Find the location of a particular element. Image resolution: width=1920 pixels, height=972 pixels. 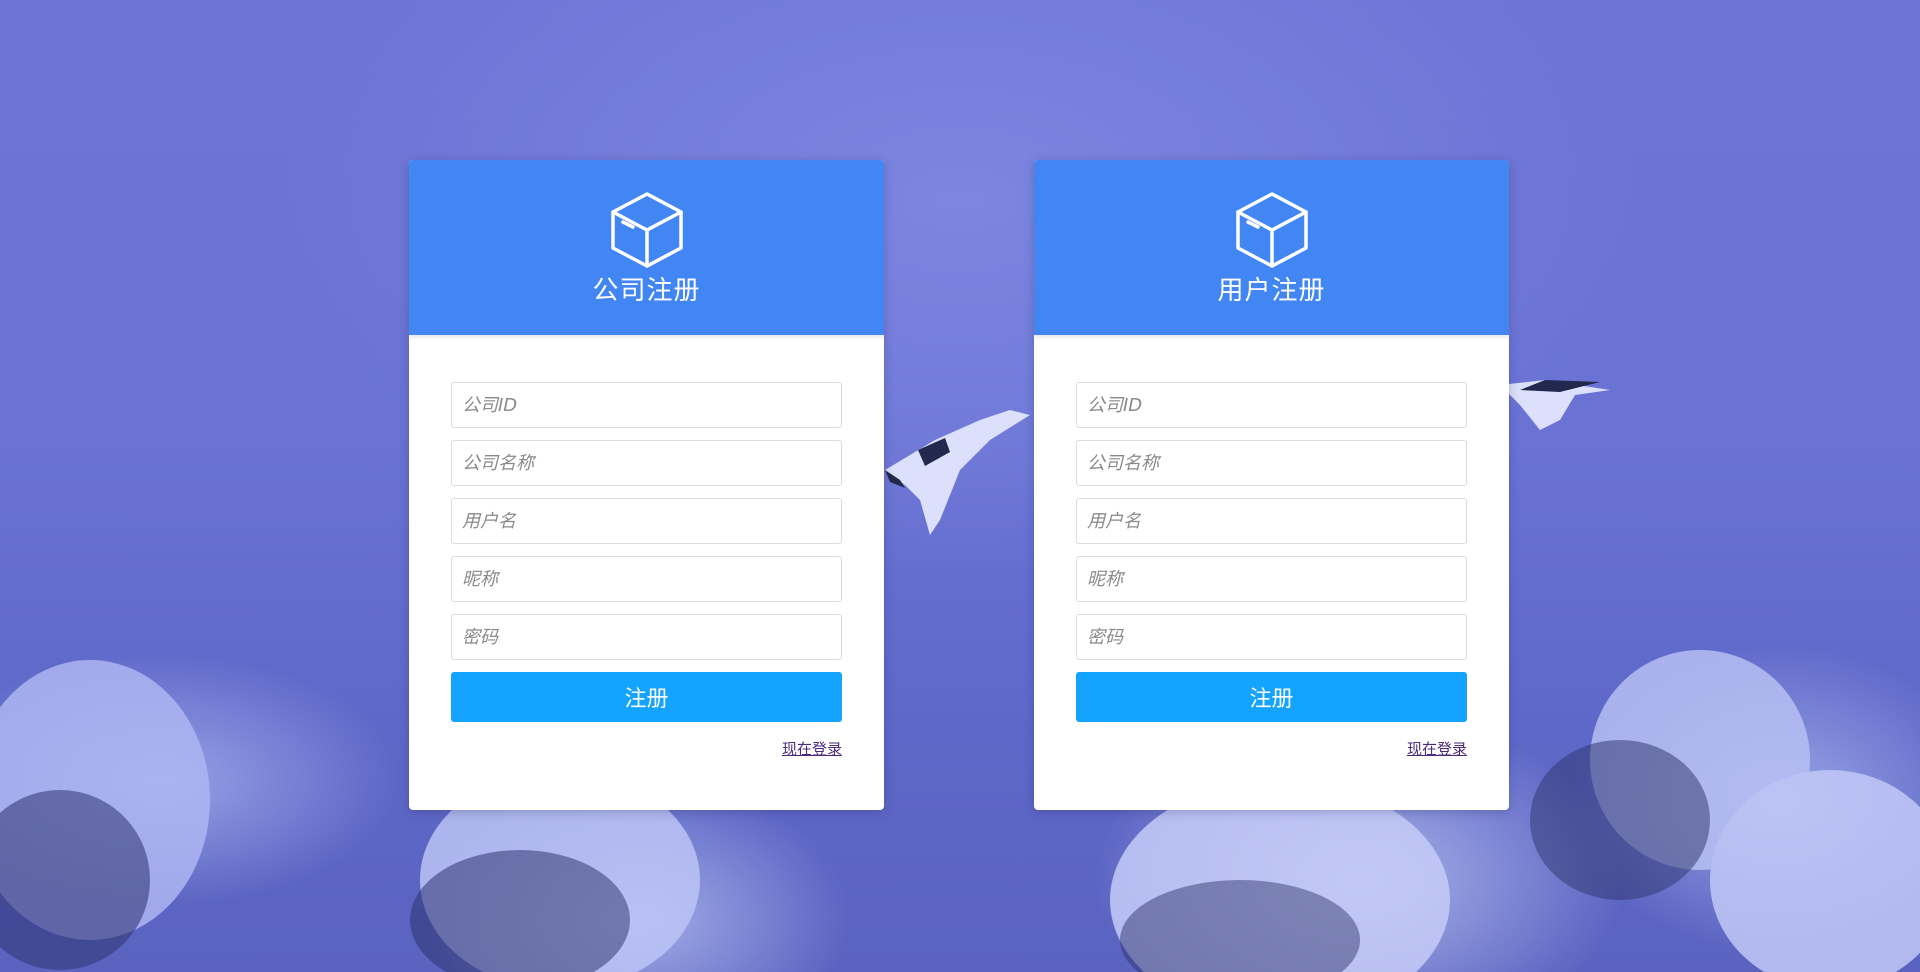

user-card-title: 用户注册 is located at coordinates (1271, 291).